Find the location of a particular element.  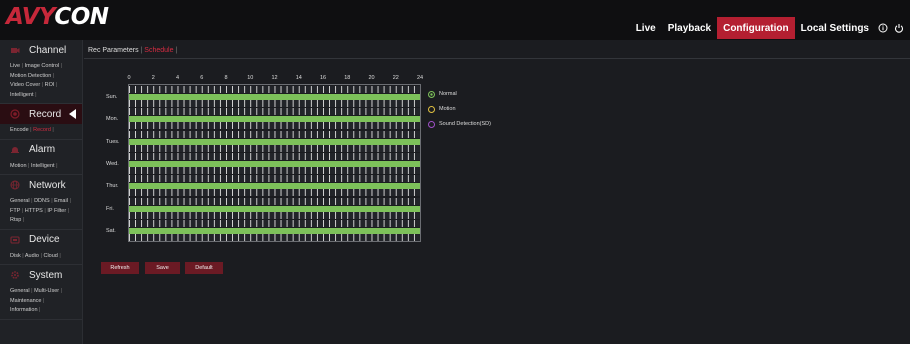

info-icon is located at coordinates (883, 28).